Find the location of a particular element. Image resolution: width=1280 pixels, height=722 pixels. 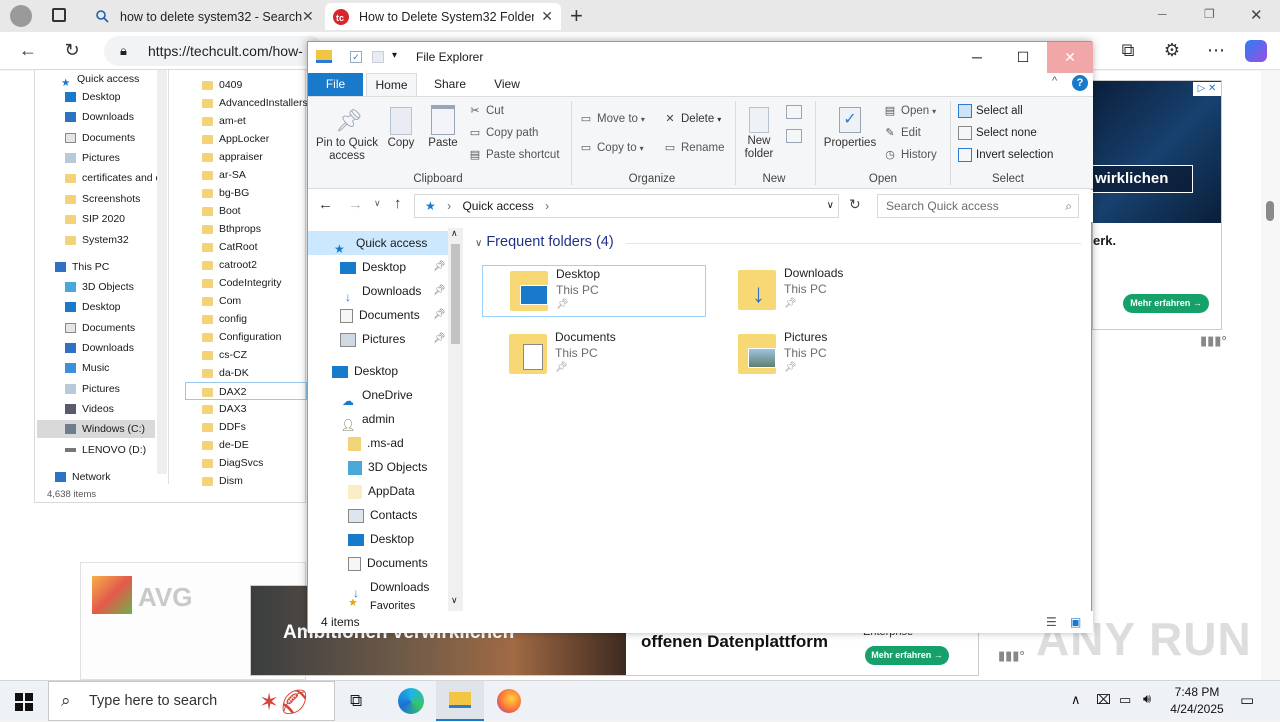

tab-share: Share is located at coordinates (450, 84).